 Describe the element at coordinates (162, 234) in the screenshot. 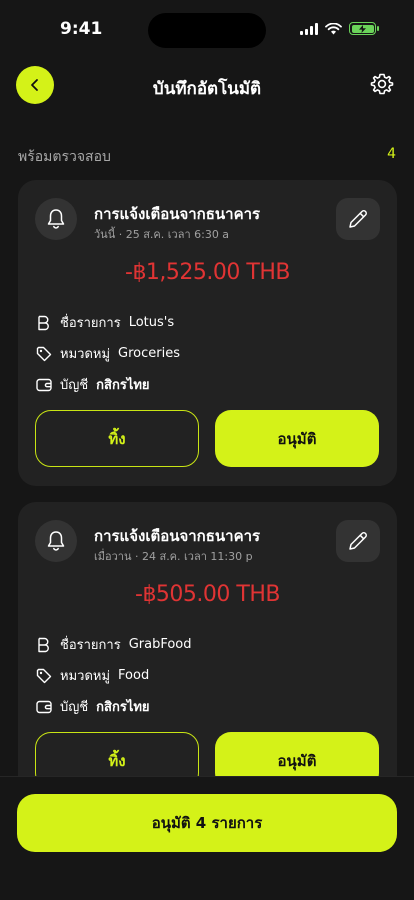

I see `card-timestamp: วันนี้ · 25 ส.ค. เวลา 6:30 a` at that location.